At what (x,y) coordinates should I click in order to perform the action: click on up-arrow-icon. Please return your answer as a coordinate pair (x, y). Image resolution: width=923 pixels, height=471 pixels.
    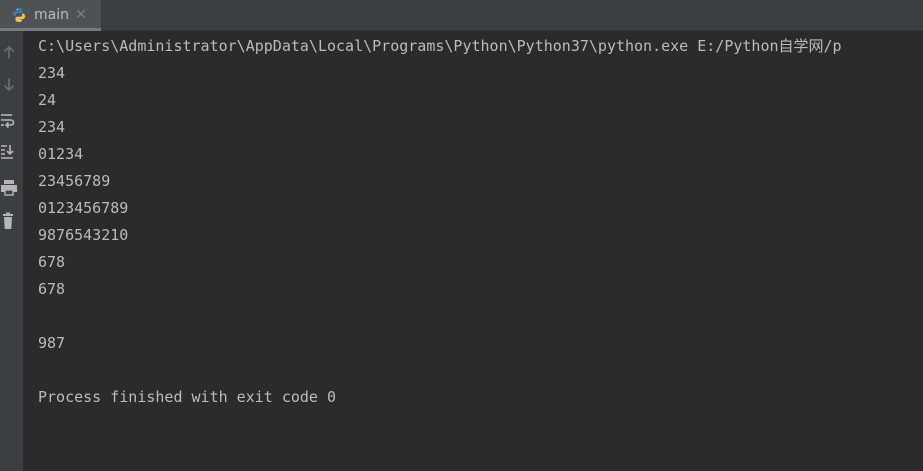
    Looking at the image, I should click on (9, 52).